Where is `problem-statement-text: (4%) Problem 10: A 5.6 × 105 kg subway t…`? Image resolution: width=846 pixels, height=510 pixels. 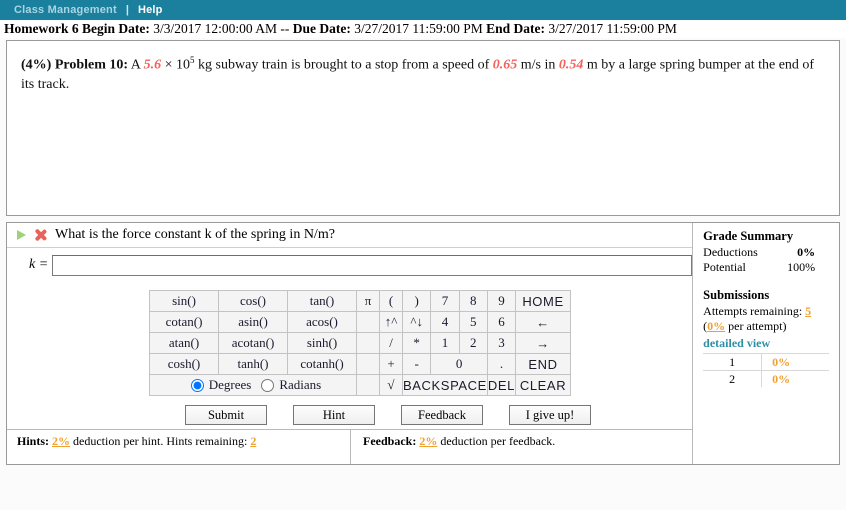
problem-statement-text: (4%) Problem 10: A 5.6 × 105 kg subway t… is located at coordinates (423, 72).